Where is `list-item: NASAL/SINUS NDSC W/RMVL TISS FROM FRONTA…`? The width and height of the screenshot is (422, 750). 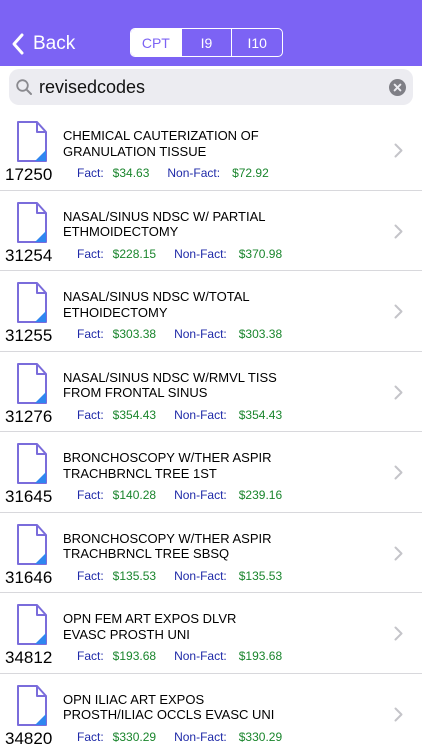
list-item: NASAL/SINUS NDSC W/RMVL TISS FROM FRONTA… is located at coordinates (211, 391).